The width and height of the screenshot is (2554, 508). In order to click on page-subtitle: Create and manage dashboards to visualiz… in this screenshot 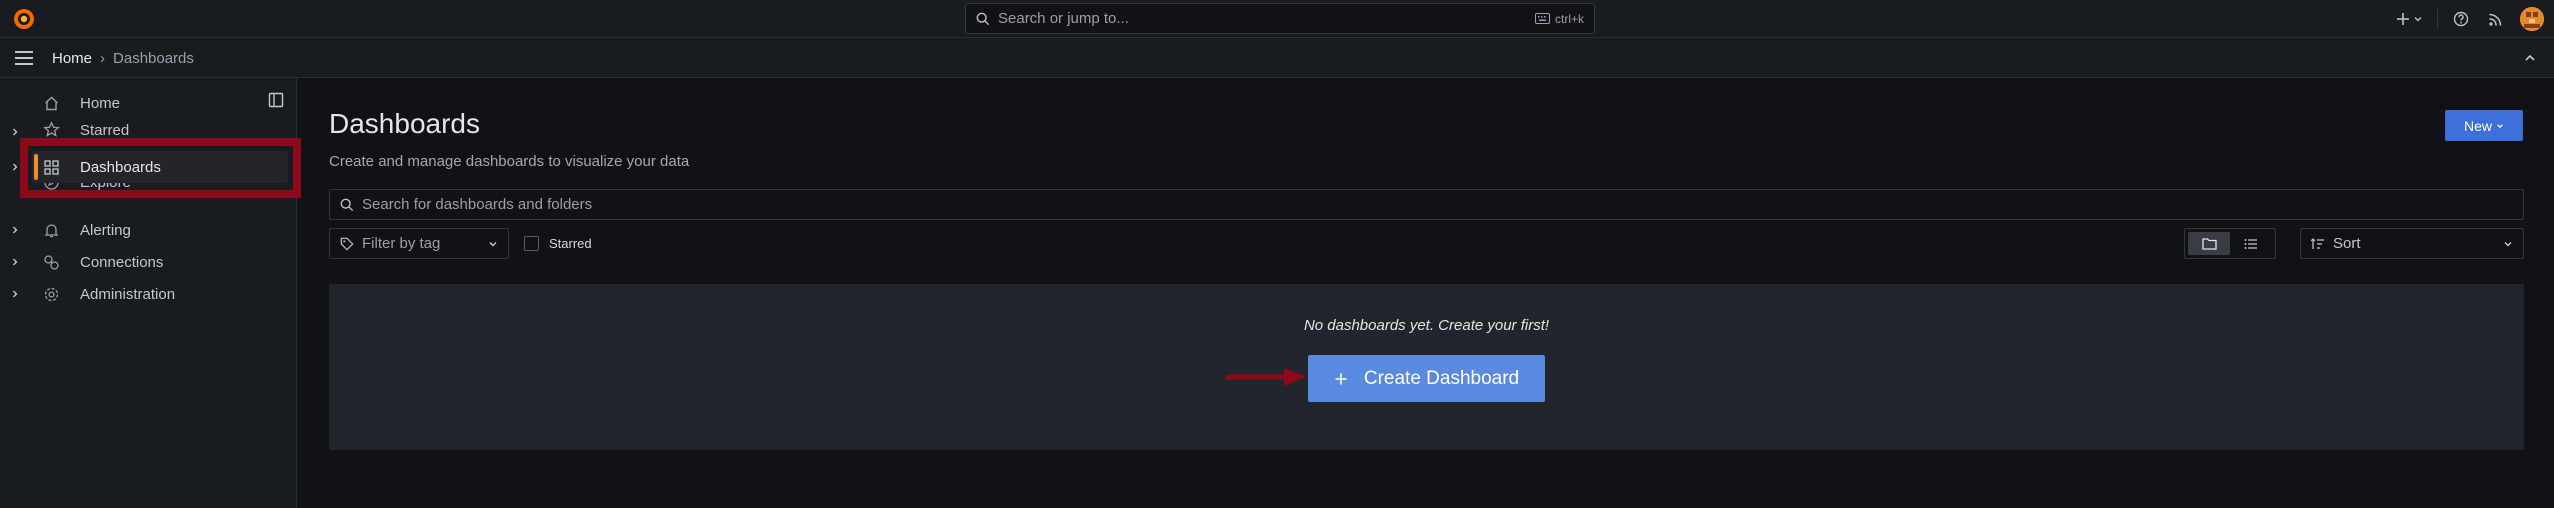, I will do `click(509, 161)`.